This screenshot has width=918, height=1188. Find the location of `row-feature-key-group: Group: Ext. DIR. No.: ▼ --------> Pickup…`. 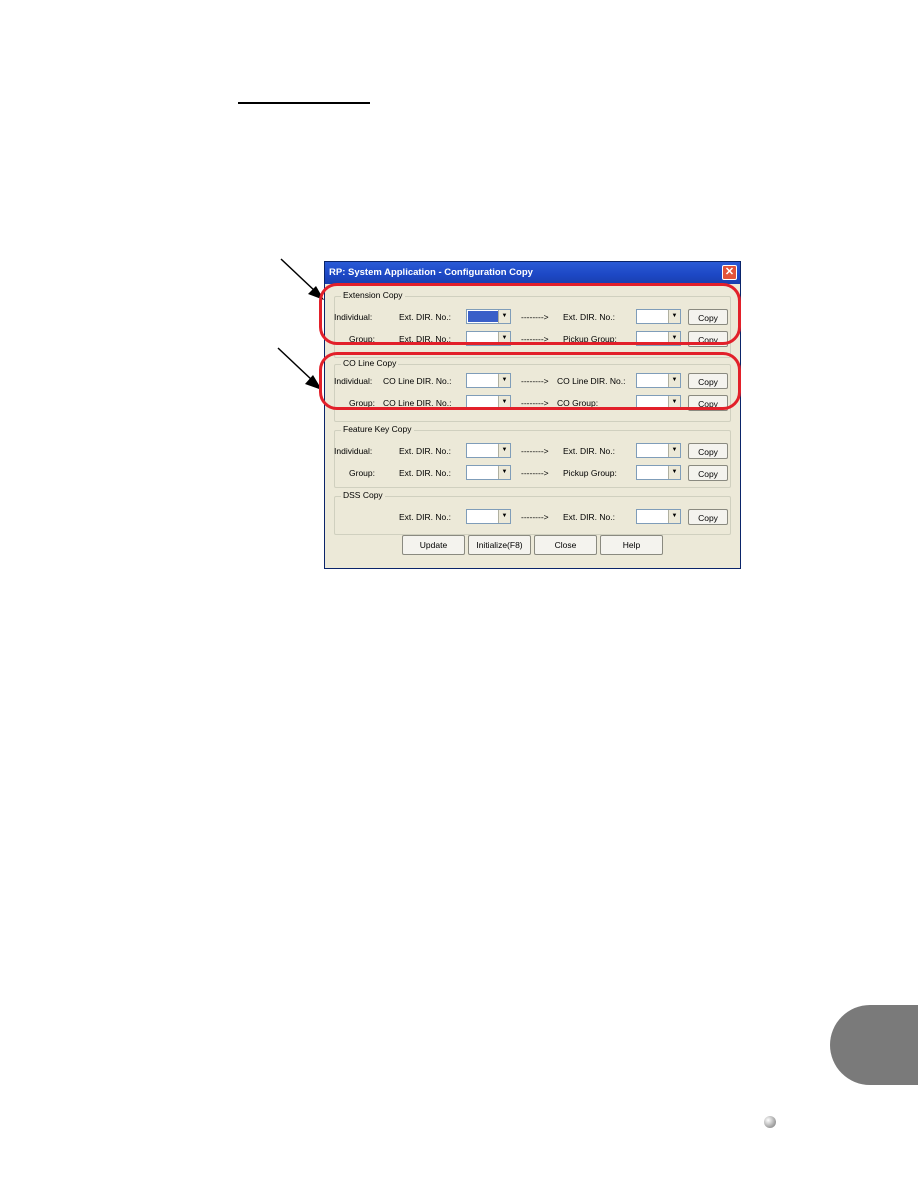

row-feature-key-group: Group: Ext. DIR. No.: ▼ --------> Pickup… is located at coordinates (532, 473).